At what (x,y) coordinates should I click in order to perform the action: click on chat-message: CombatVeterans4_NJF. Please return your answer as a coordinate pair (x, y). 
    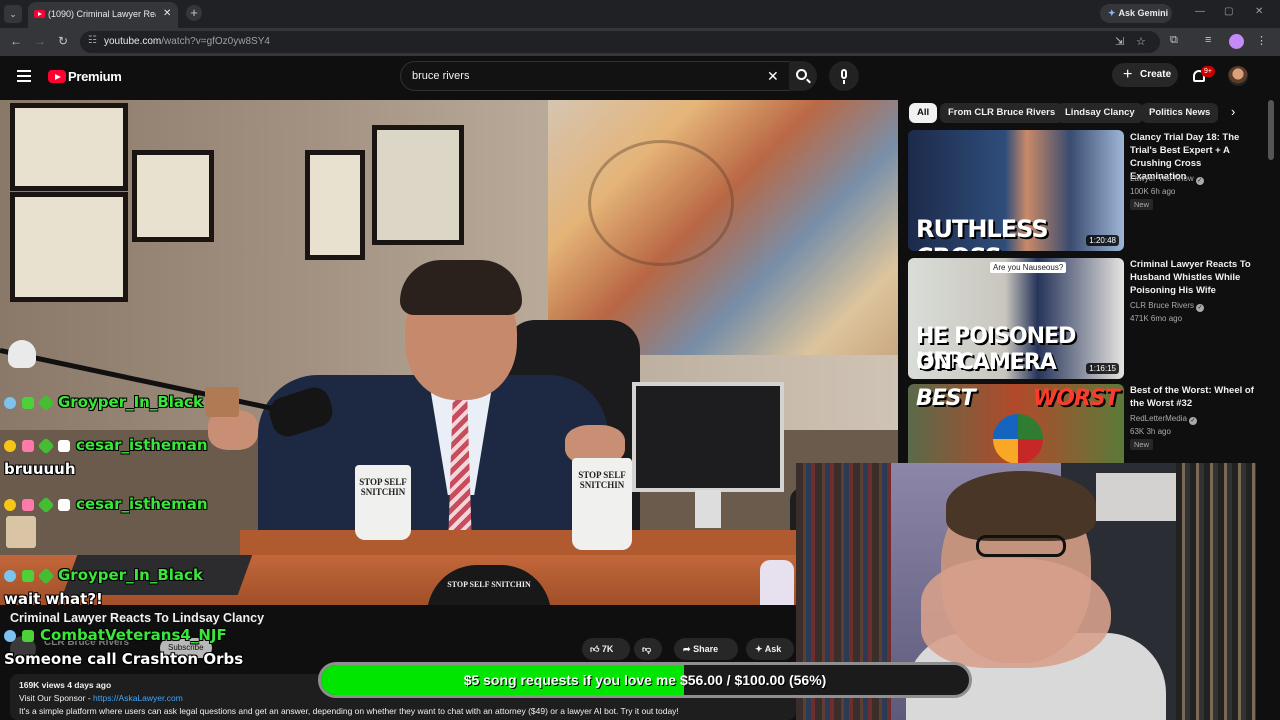
    Looking at the image, I should click on (115, 636).